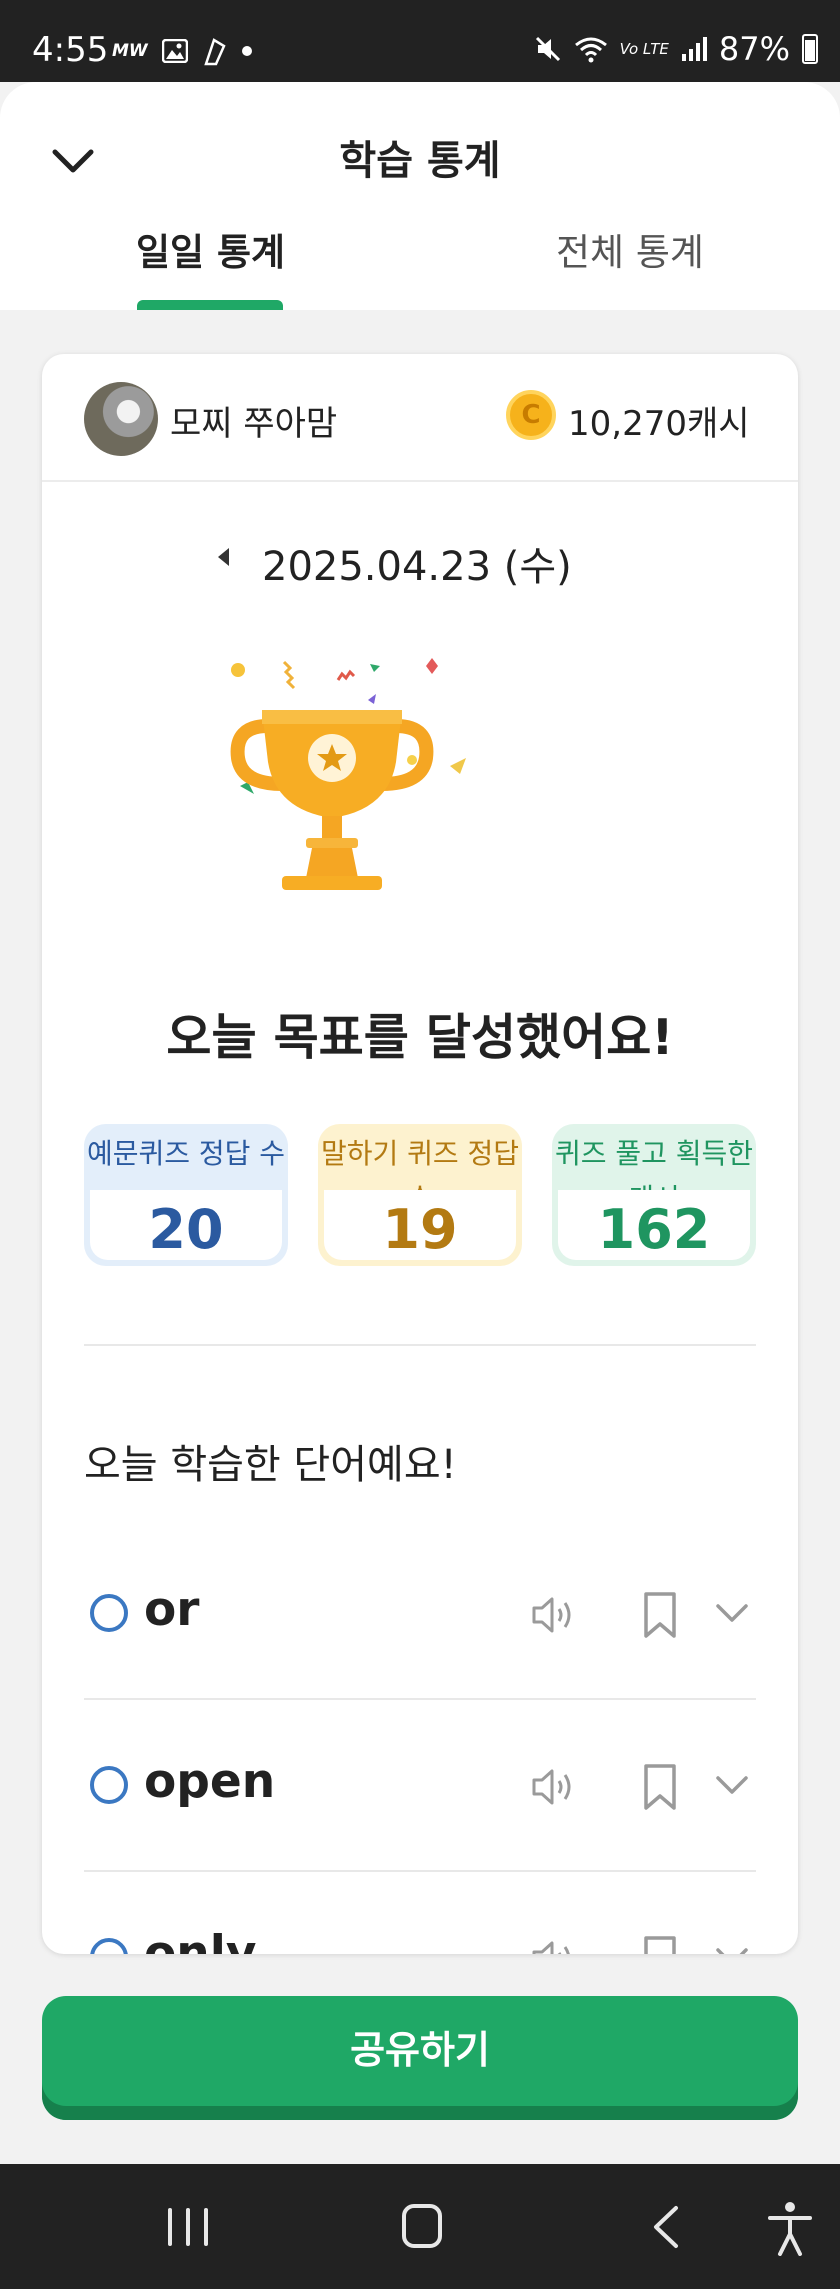  I want to click on avatar, so click(121, 419).